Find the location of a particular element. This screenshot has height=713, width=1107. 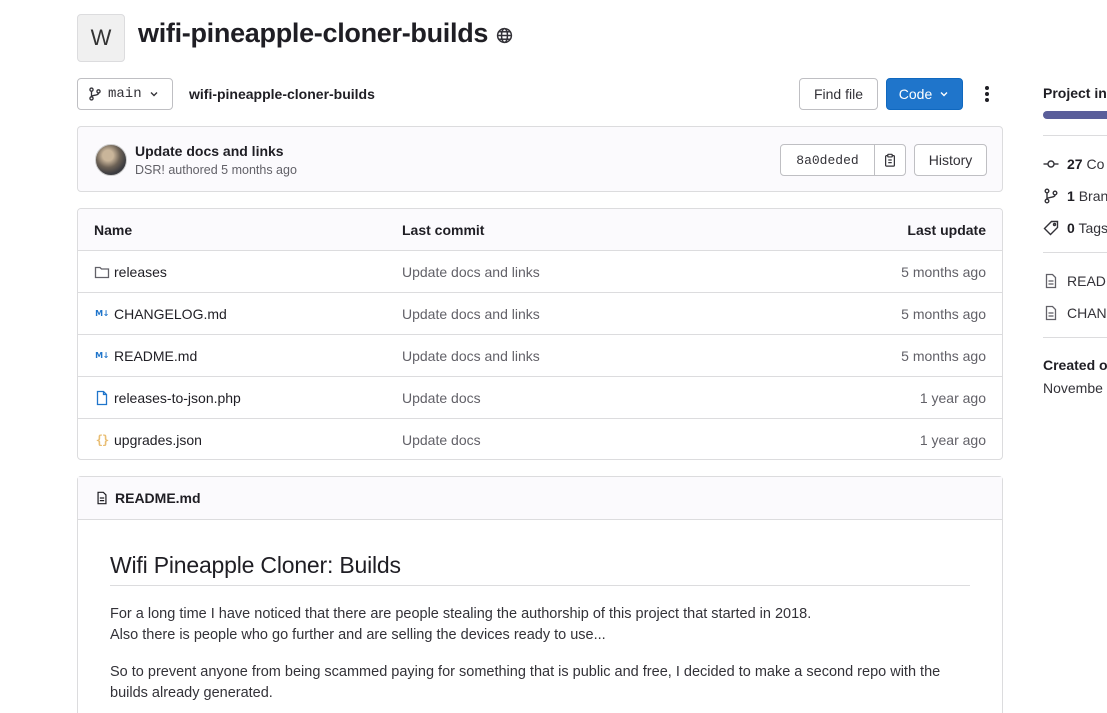

column-header-last-commit: Last commit is located at coordinates (443, 229).